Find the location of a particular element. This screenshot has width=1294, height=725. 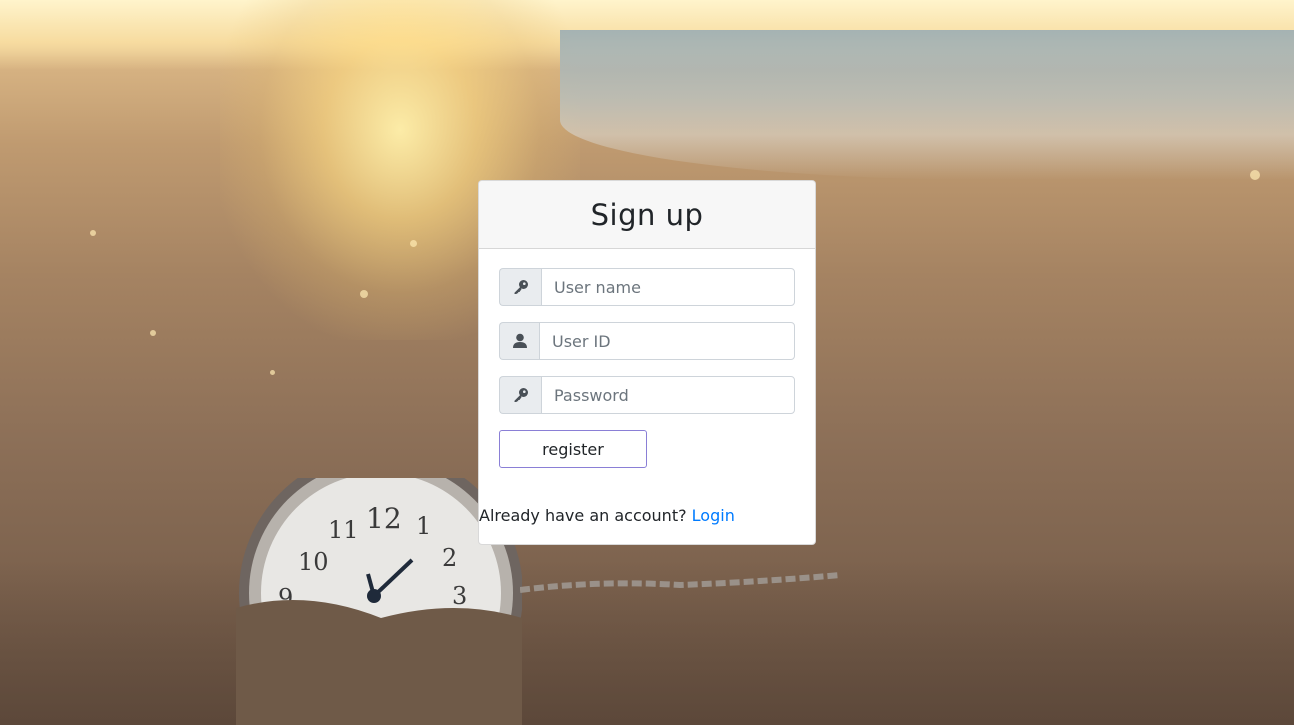

login-link: Login is located at coordinates (713, 515).